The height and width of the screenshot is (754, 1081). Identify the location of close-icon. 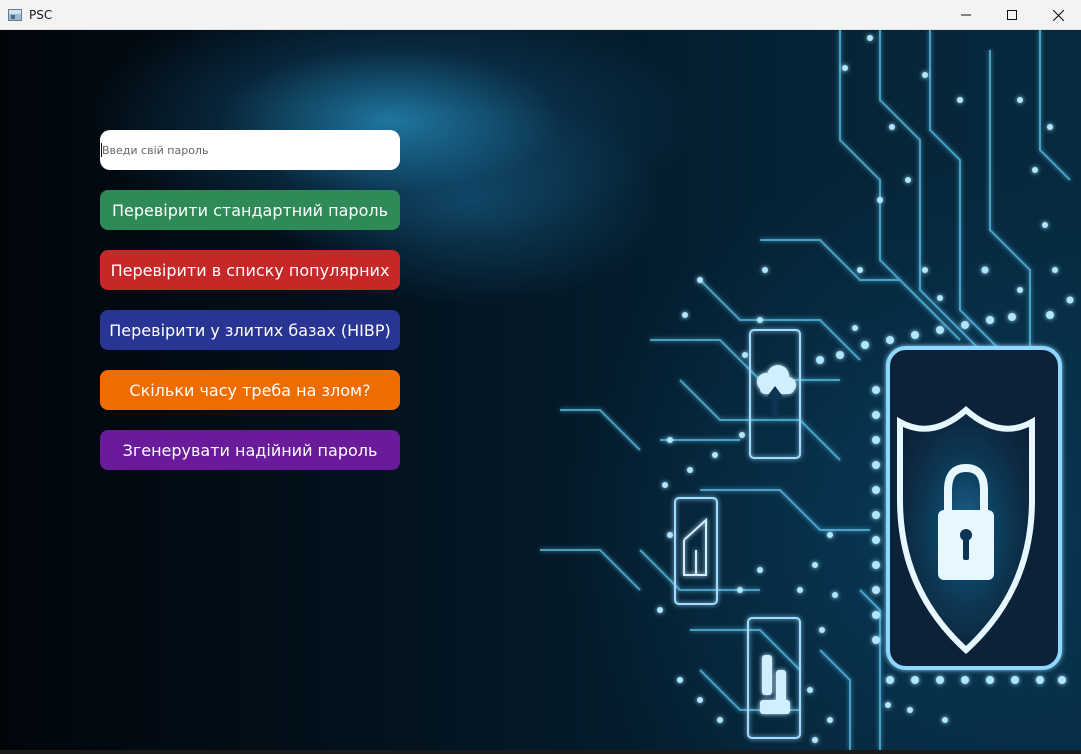
(1058, 15).